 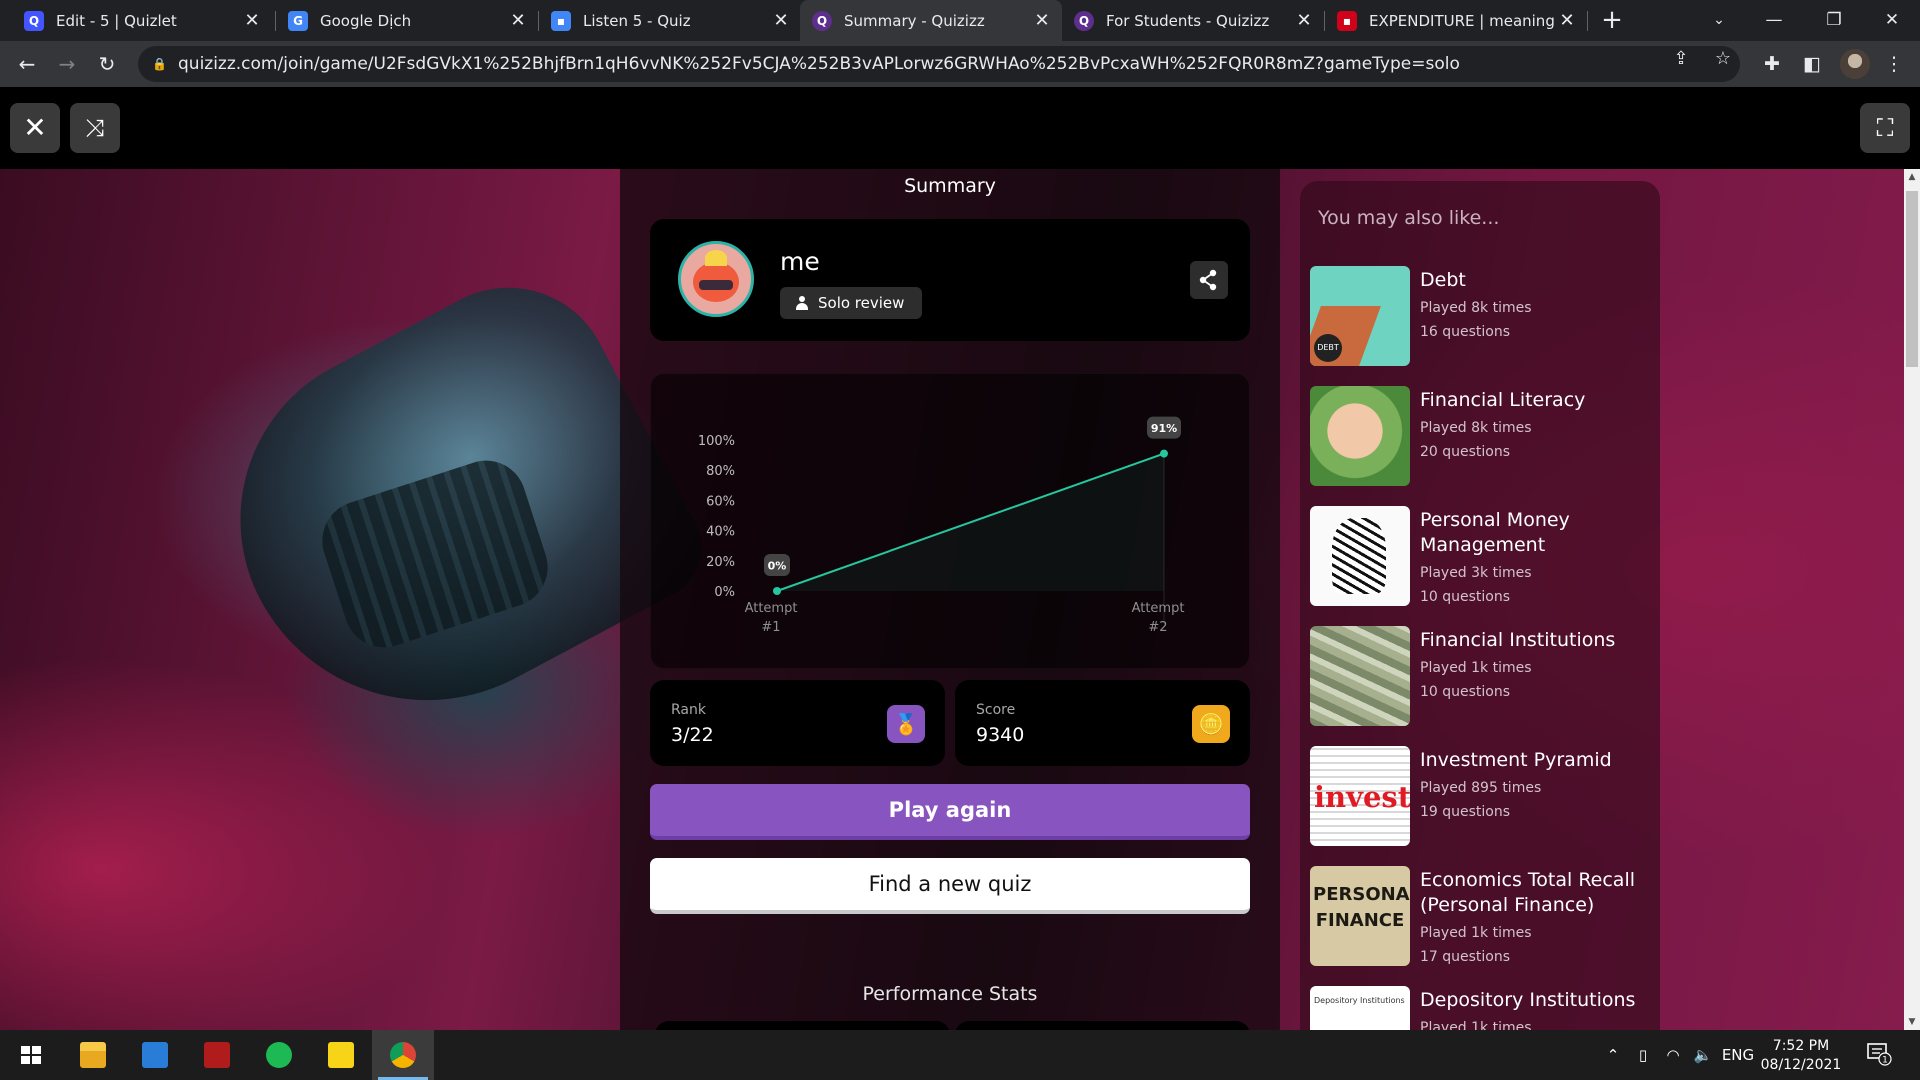 I want to click on browser-tab: G Google Dịch ✕, so click(x=407, y=20).